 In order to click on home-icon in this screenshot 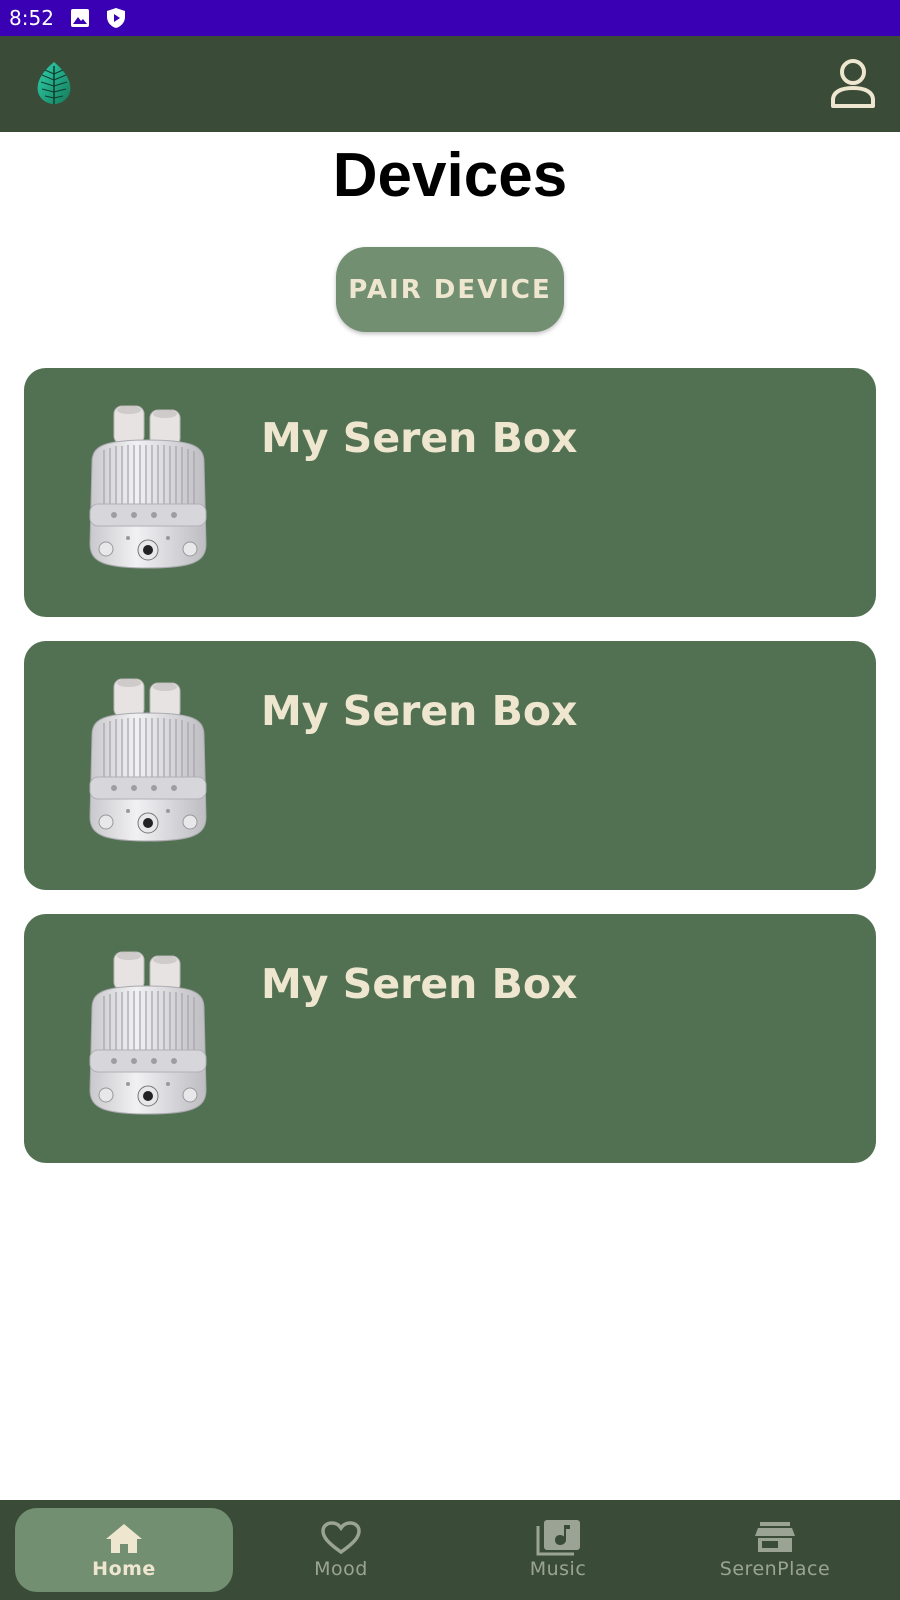, I will do `click(124, 1538)`.